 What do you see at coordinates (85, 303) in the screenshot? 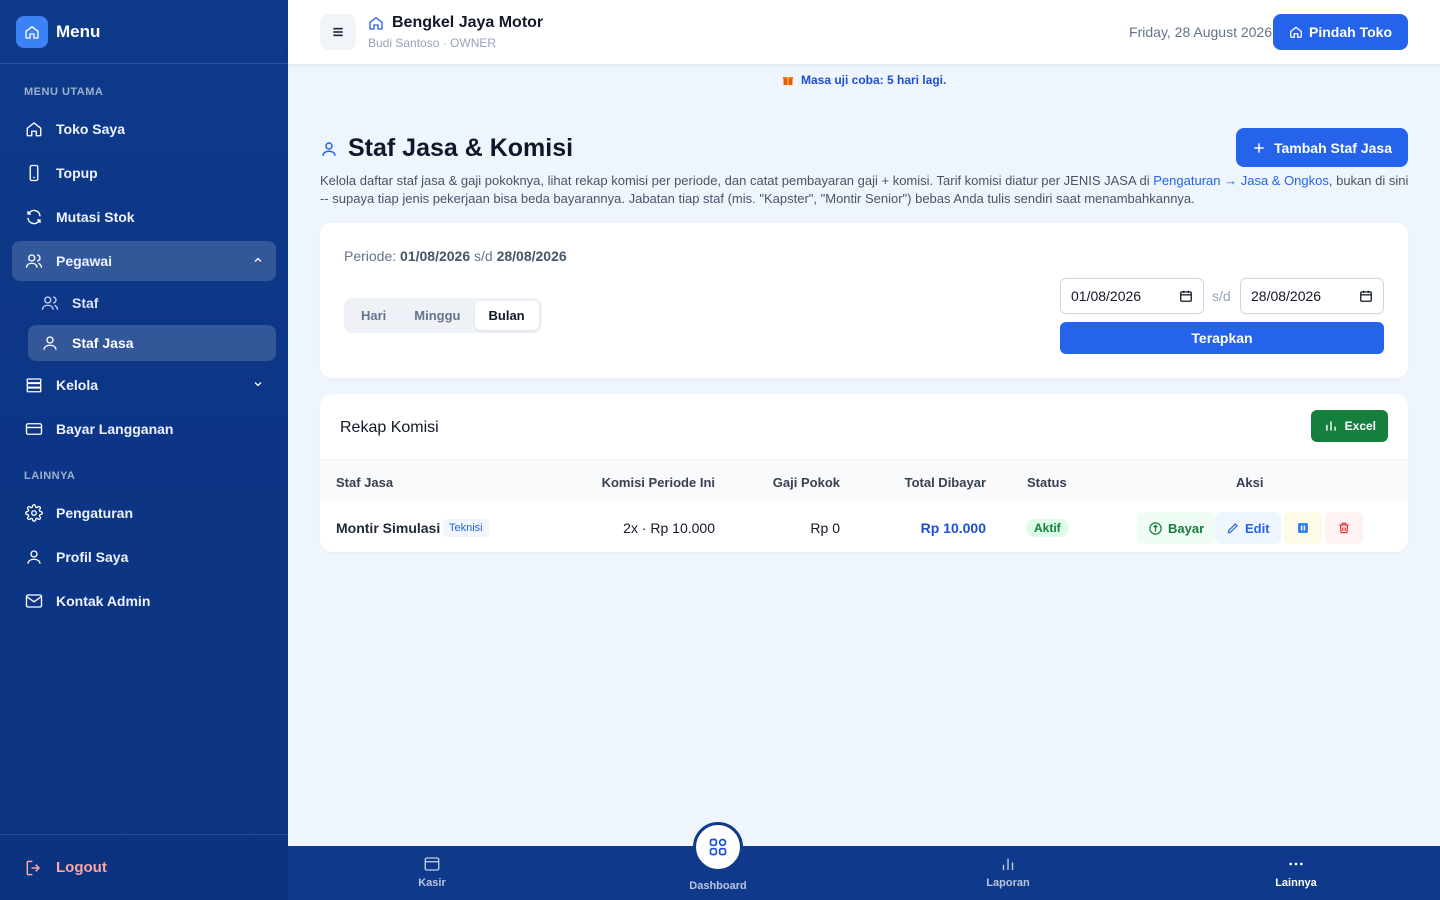
I see `sidebar-item-label: Staf` at bounding box center [85, 303].